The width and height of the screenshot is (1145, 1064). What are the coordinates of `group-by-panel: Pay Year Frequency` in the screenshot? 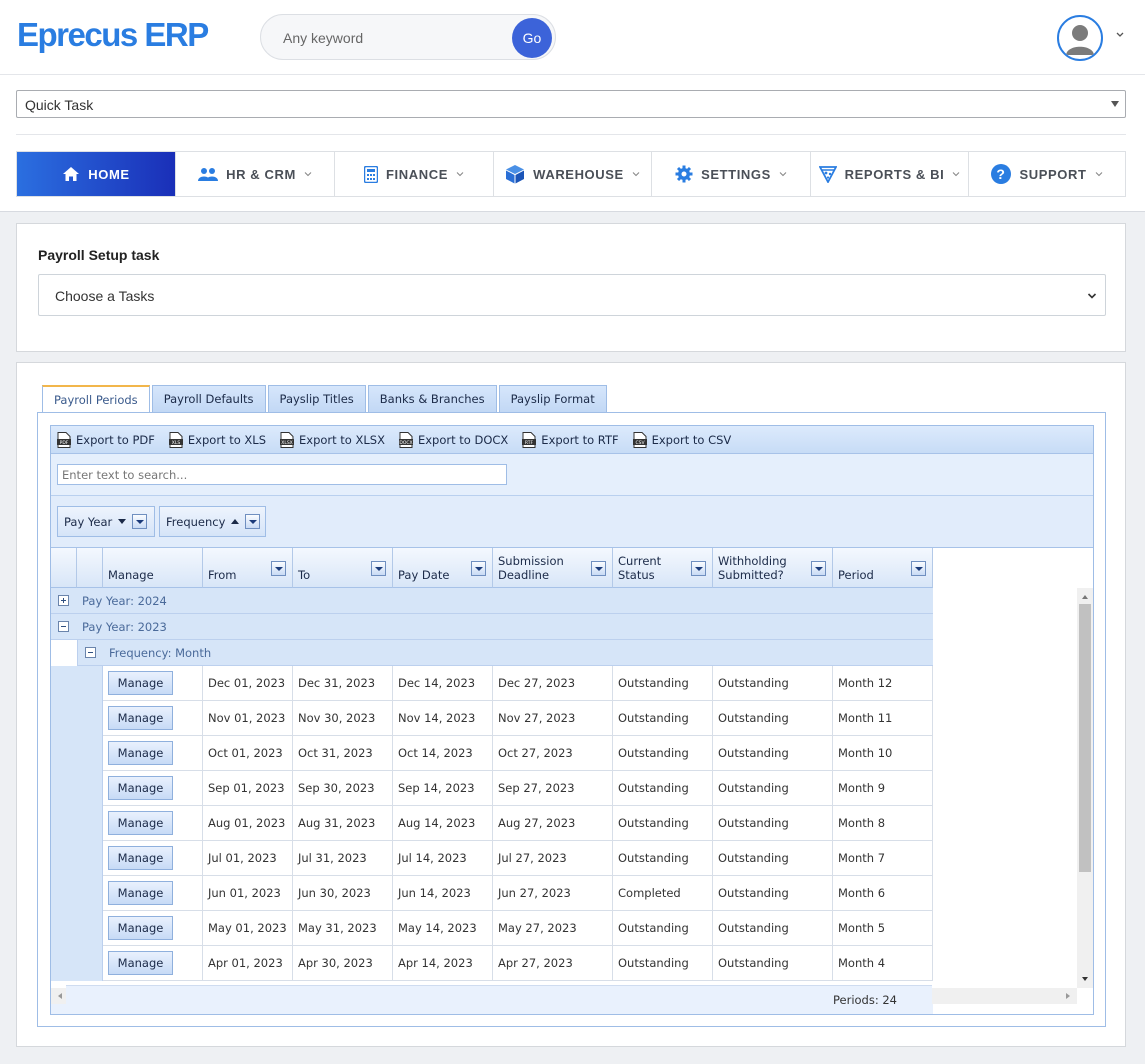 It's located at (572, 522).